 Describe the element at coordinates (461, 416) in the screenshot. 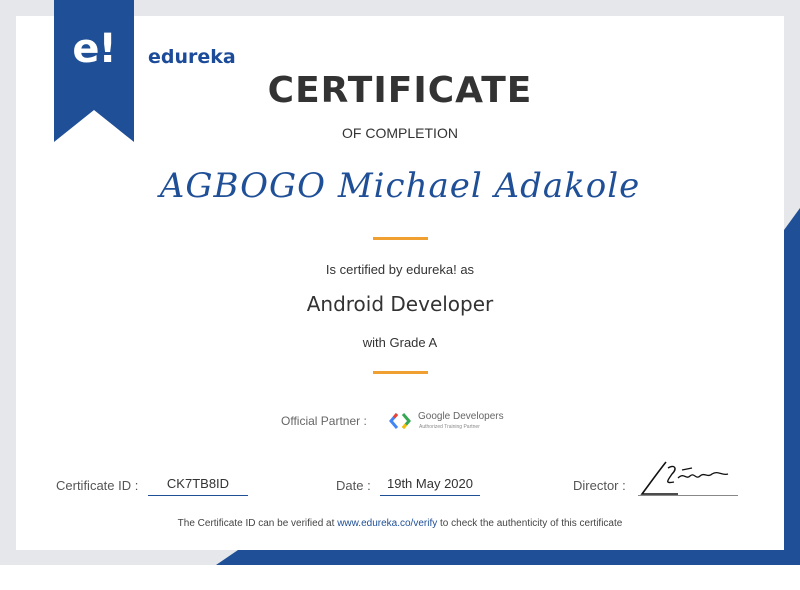

I see `partner-name: Google Developers` at that location.